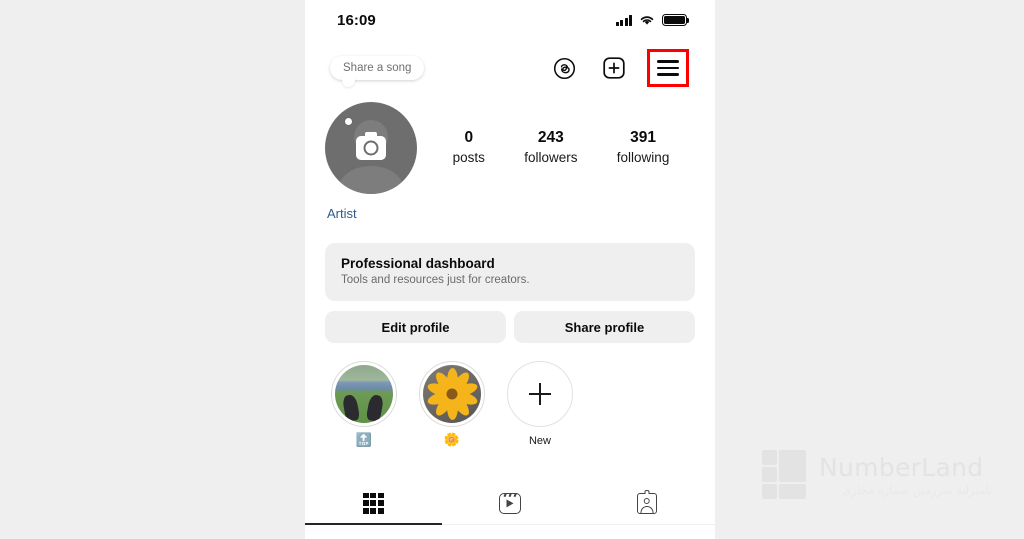  Describe the element at coordinates (418, 263) in the screenshot. I see `professional-dashboard-title: Professional dashboard` at that location.